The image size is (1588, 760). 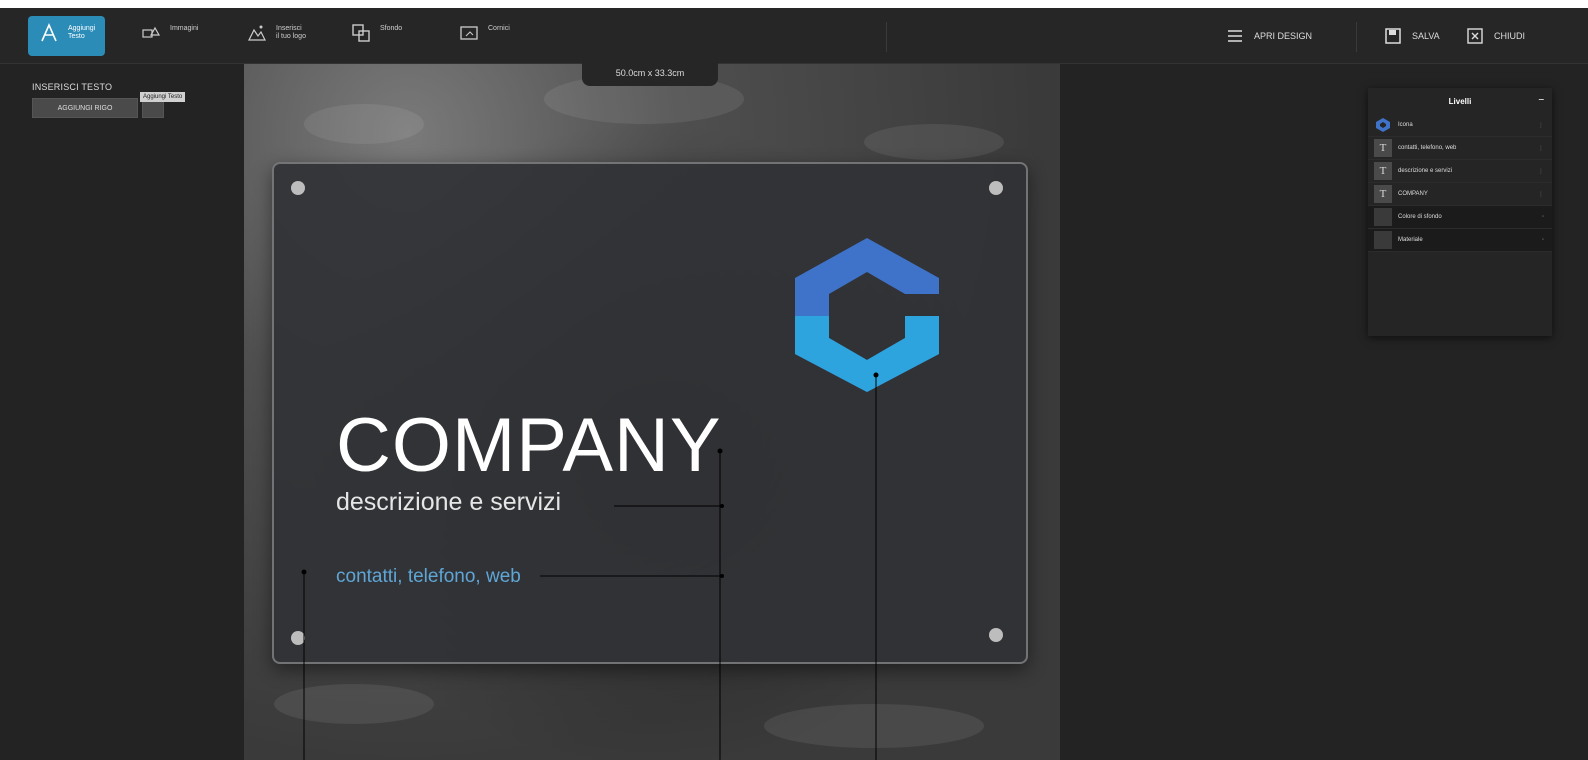 What do you see at coordinates (163, 105) in the screenshot?
I see `add-text-small-button: Aggiungi Testo` at bounding box center [163, 105].